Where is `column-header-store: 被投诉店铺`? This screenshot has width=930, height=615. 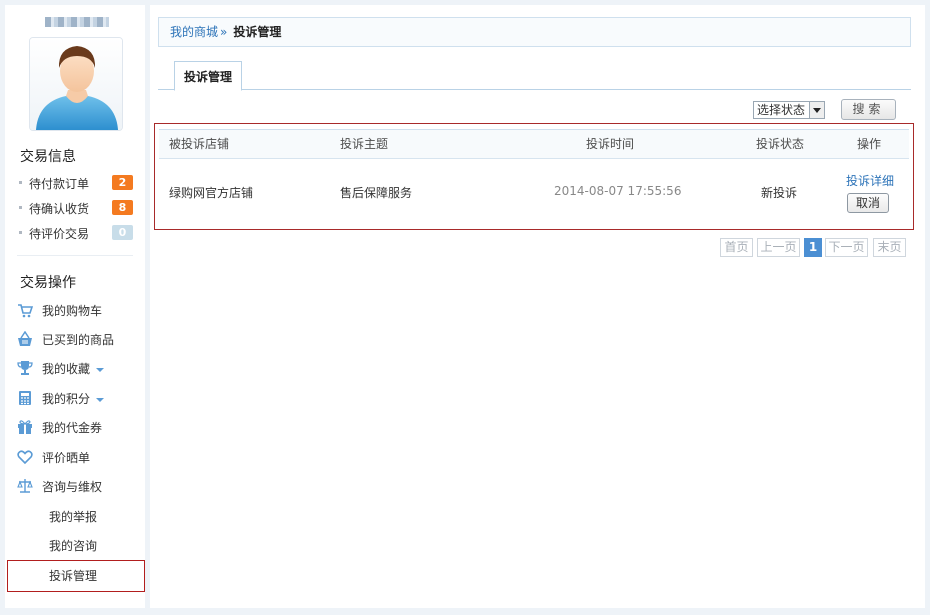 column-header-store: 被投诉店铺 is located at coordinates (199, 144).